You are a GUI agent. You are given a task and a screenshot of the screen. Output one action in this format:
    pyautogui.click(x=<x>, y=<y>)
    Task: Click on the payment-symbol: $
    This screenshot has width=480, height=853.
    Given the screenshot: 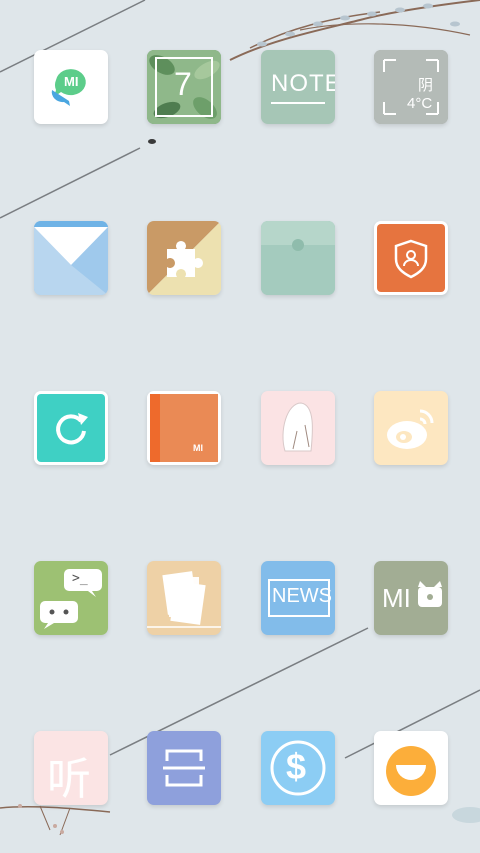 What is the action you would take?
    pyautogui.click(x=296, y=766)
    